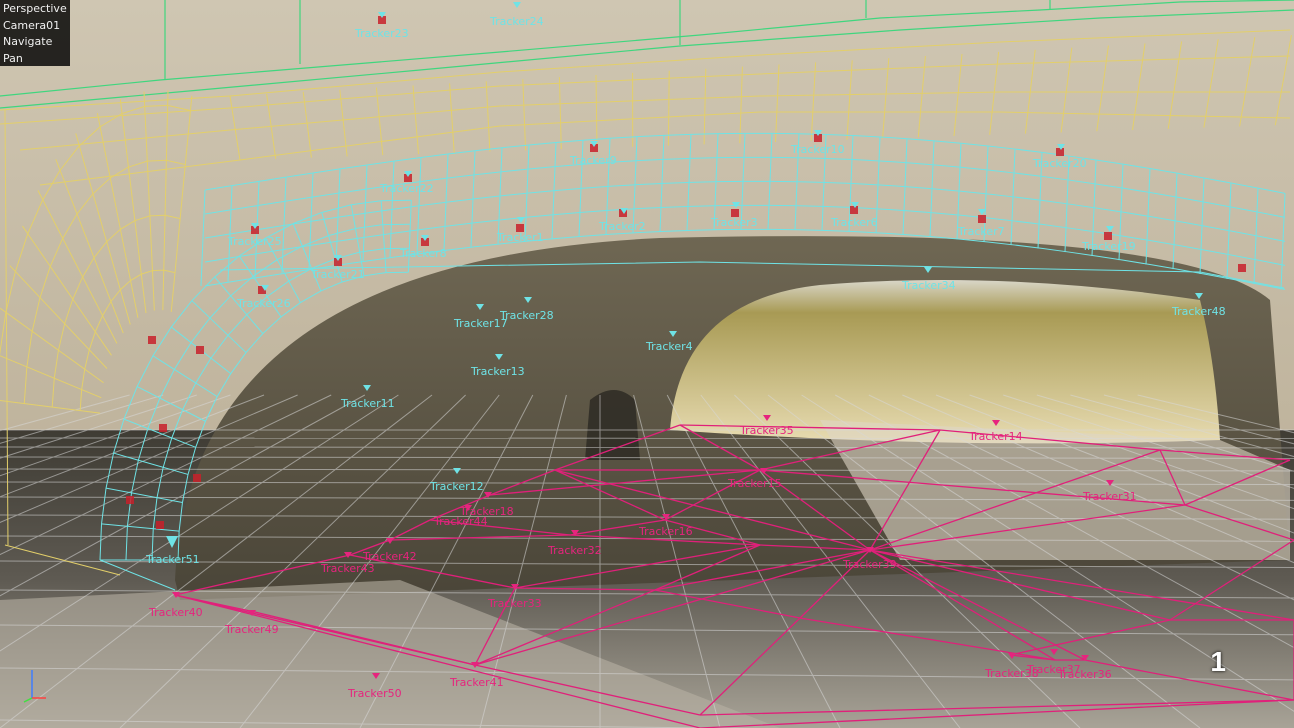 The height and width of the screenshot is (728, 1294). What do you see at coordinates (497, 371) in the screenshot?
I see `tracker-label: Tracker13` at bounding box center [497, 371].